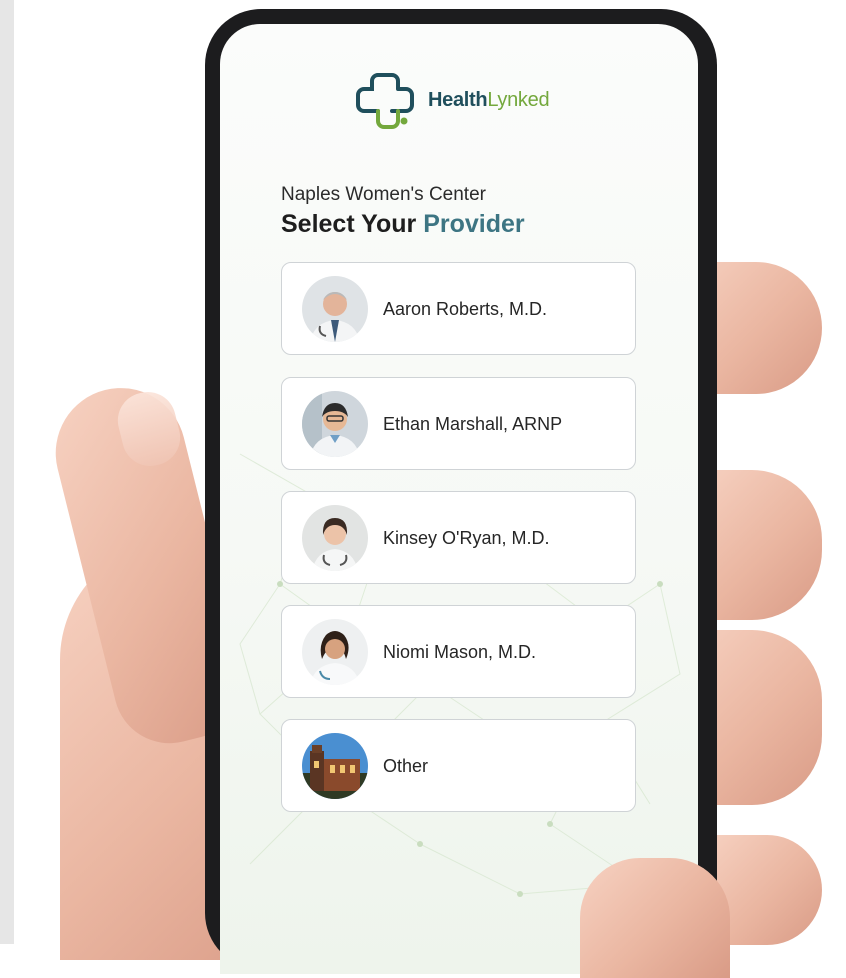  I want to click on provider-option: Aaron Roberts, M.D., so click(458, 308).